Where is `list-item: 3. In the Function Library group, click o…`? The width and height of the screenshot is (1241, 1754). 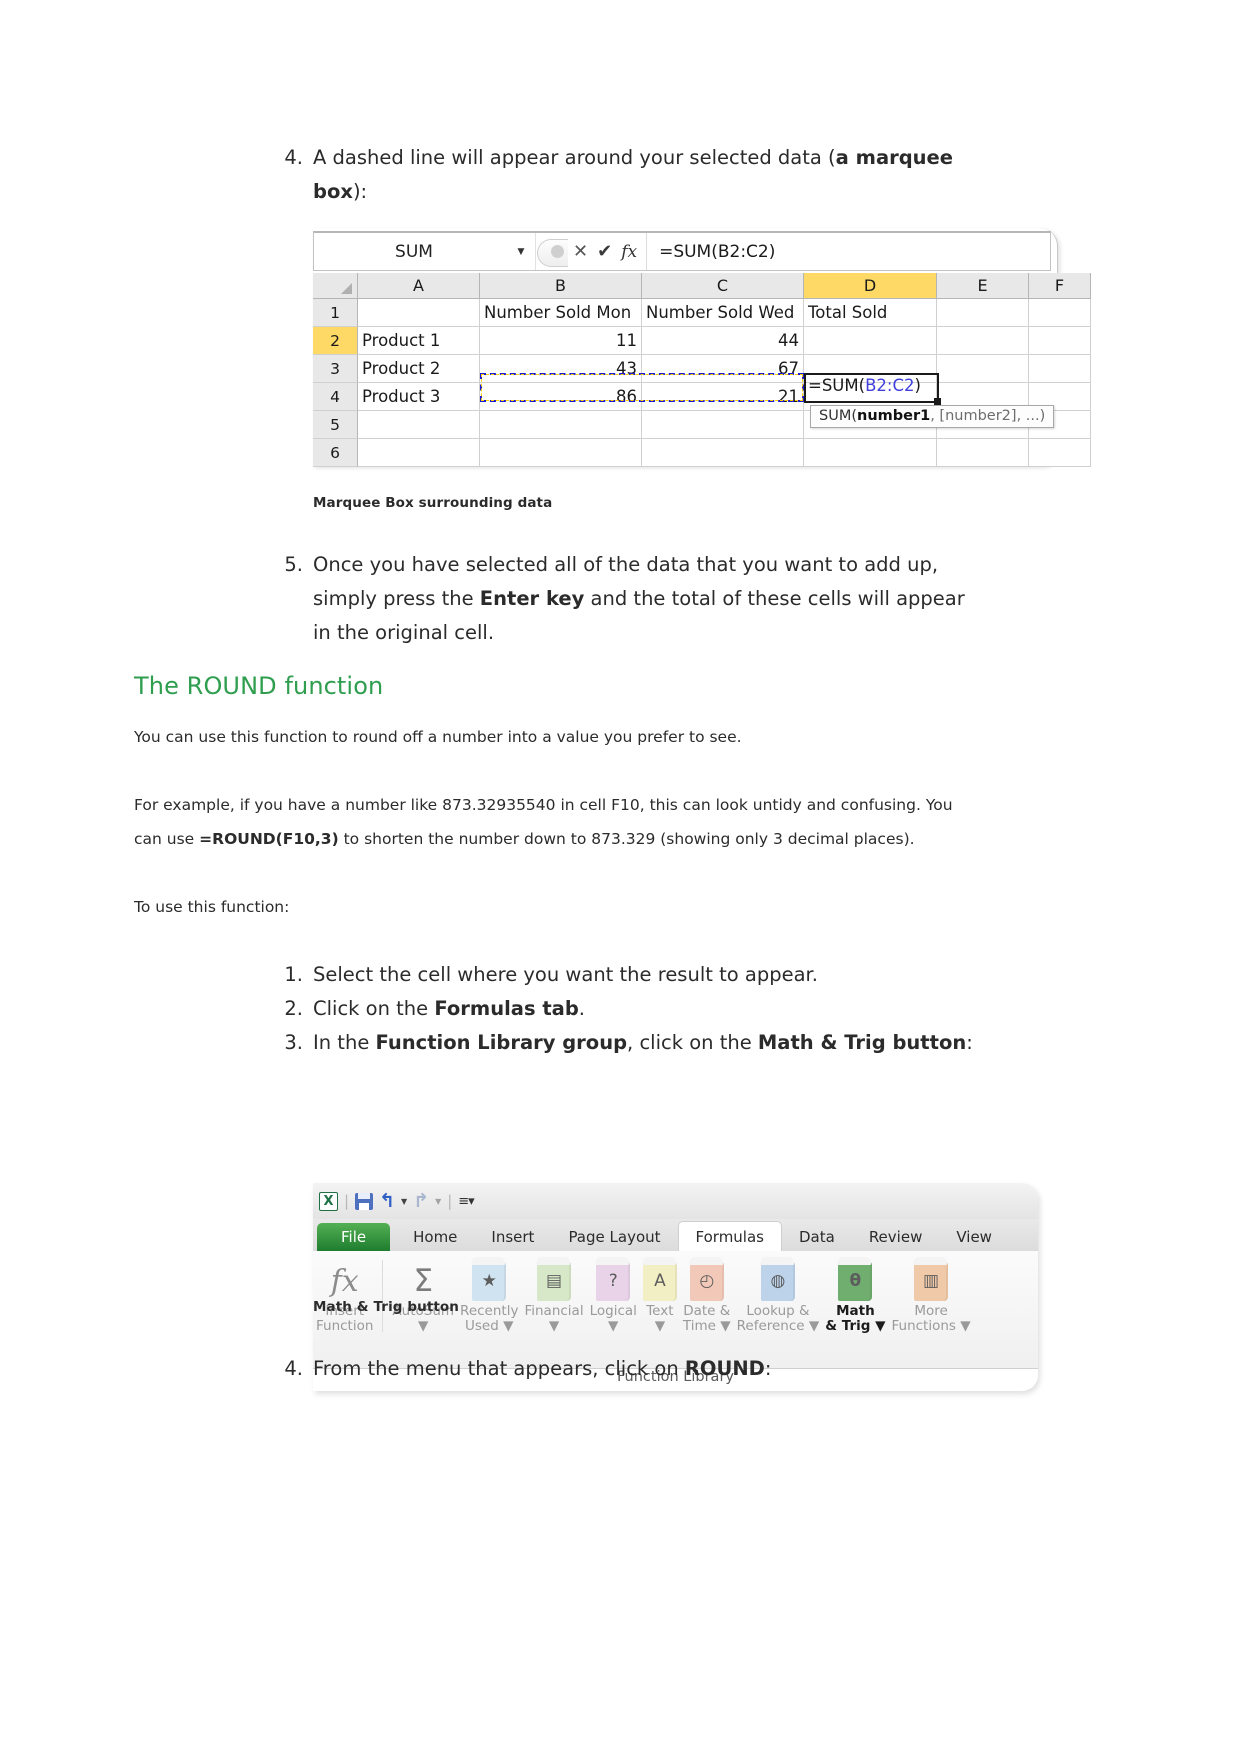 list-item: 3. In the Function Library group, click o… is located at coordinates (657, 1043).